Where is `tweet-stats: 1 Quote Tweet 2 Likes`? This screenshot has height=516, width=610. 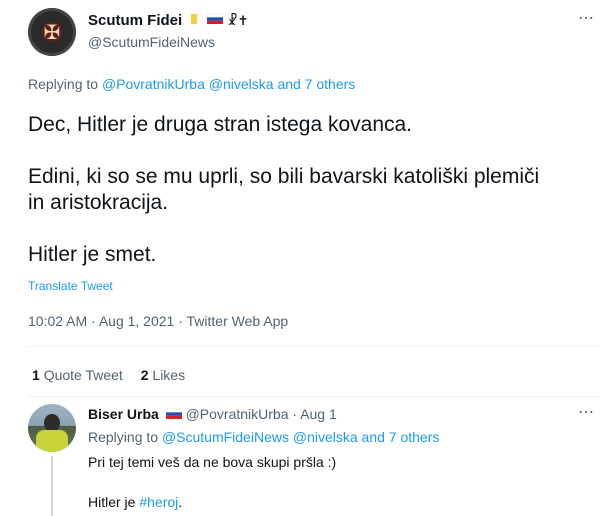
tweet-stats: 1 Quote Tweet 2 Likes is located at coordinates (108, 375).